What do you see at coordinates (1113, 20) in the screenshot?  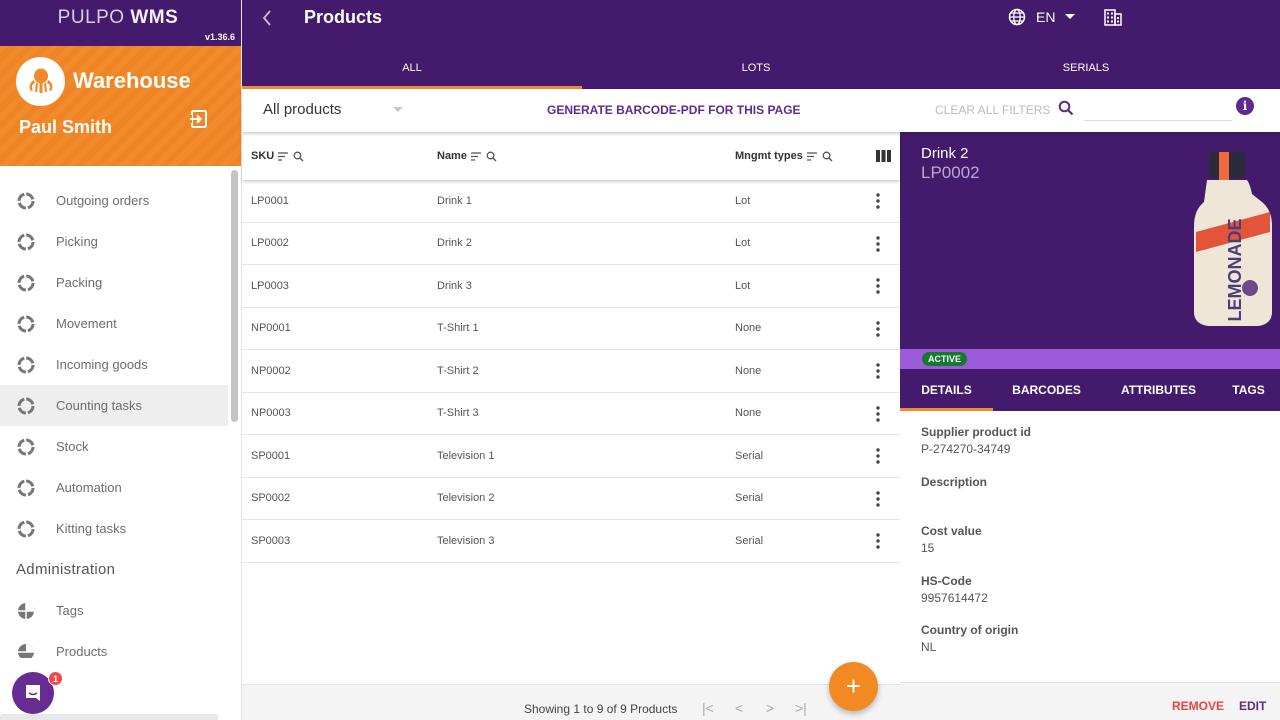 I see `warehouse-switch-button` at bounding box center [1113, 20].